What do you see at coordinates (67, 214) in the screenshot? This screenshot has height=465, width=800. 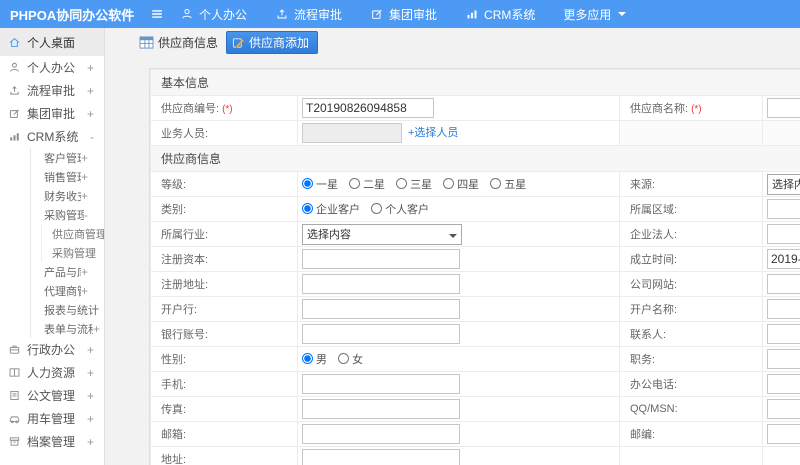 I see `sidebar-item-purchase-mgmt: 采购管理 -` at bounding box center [67, 214].